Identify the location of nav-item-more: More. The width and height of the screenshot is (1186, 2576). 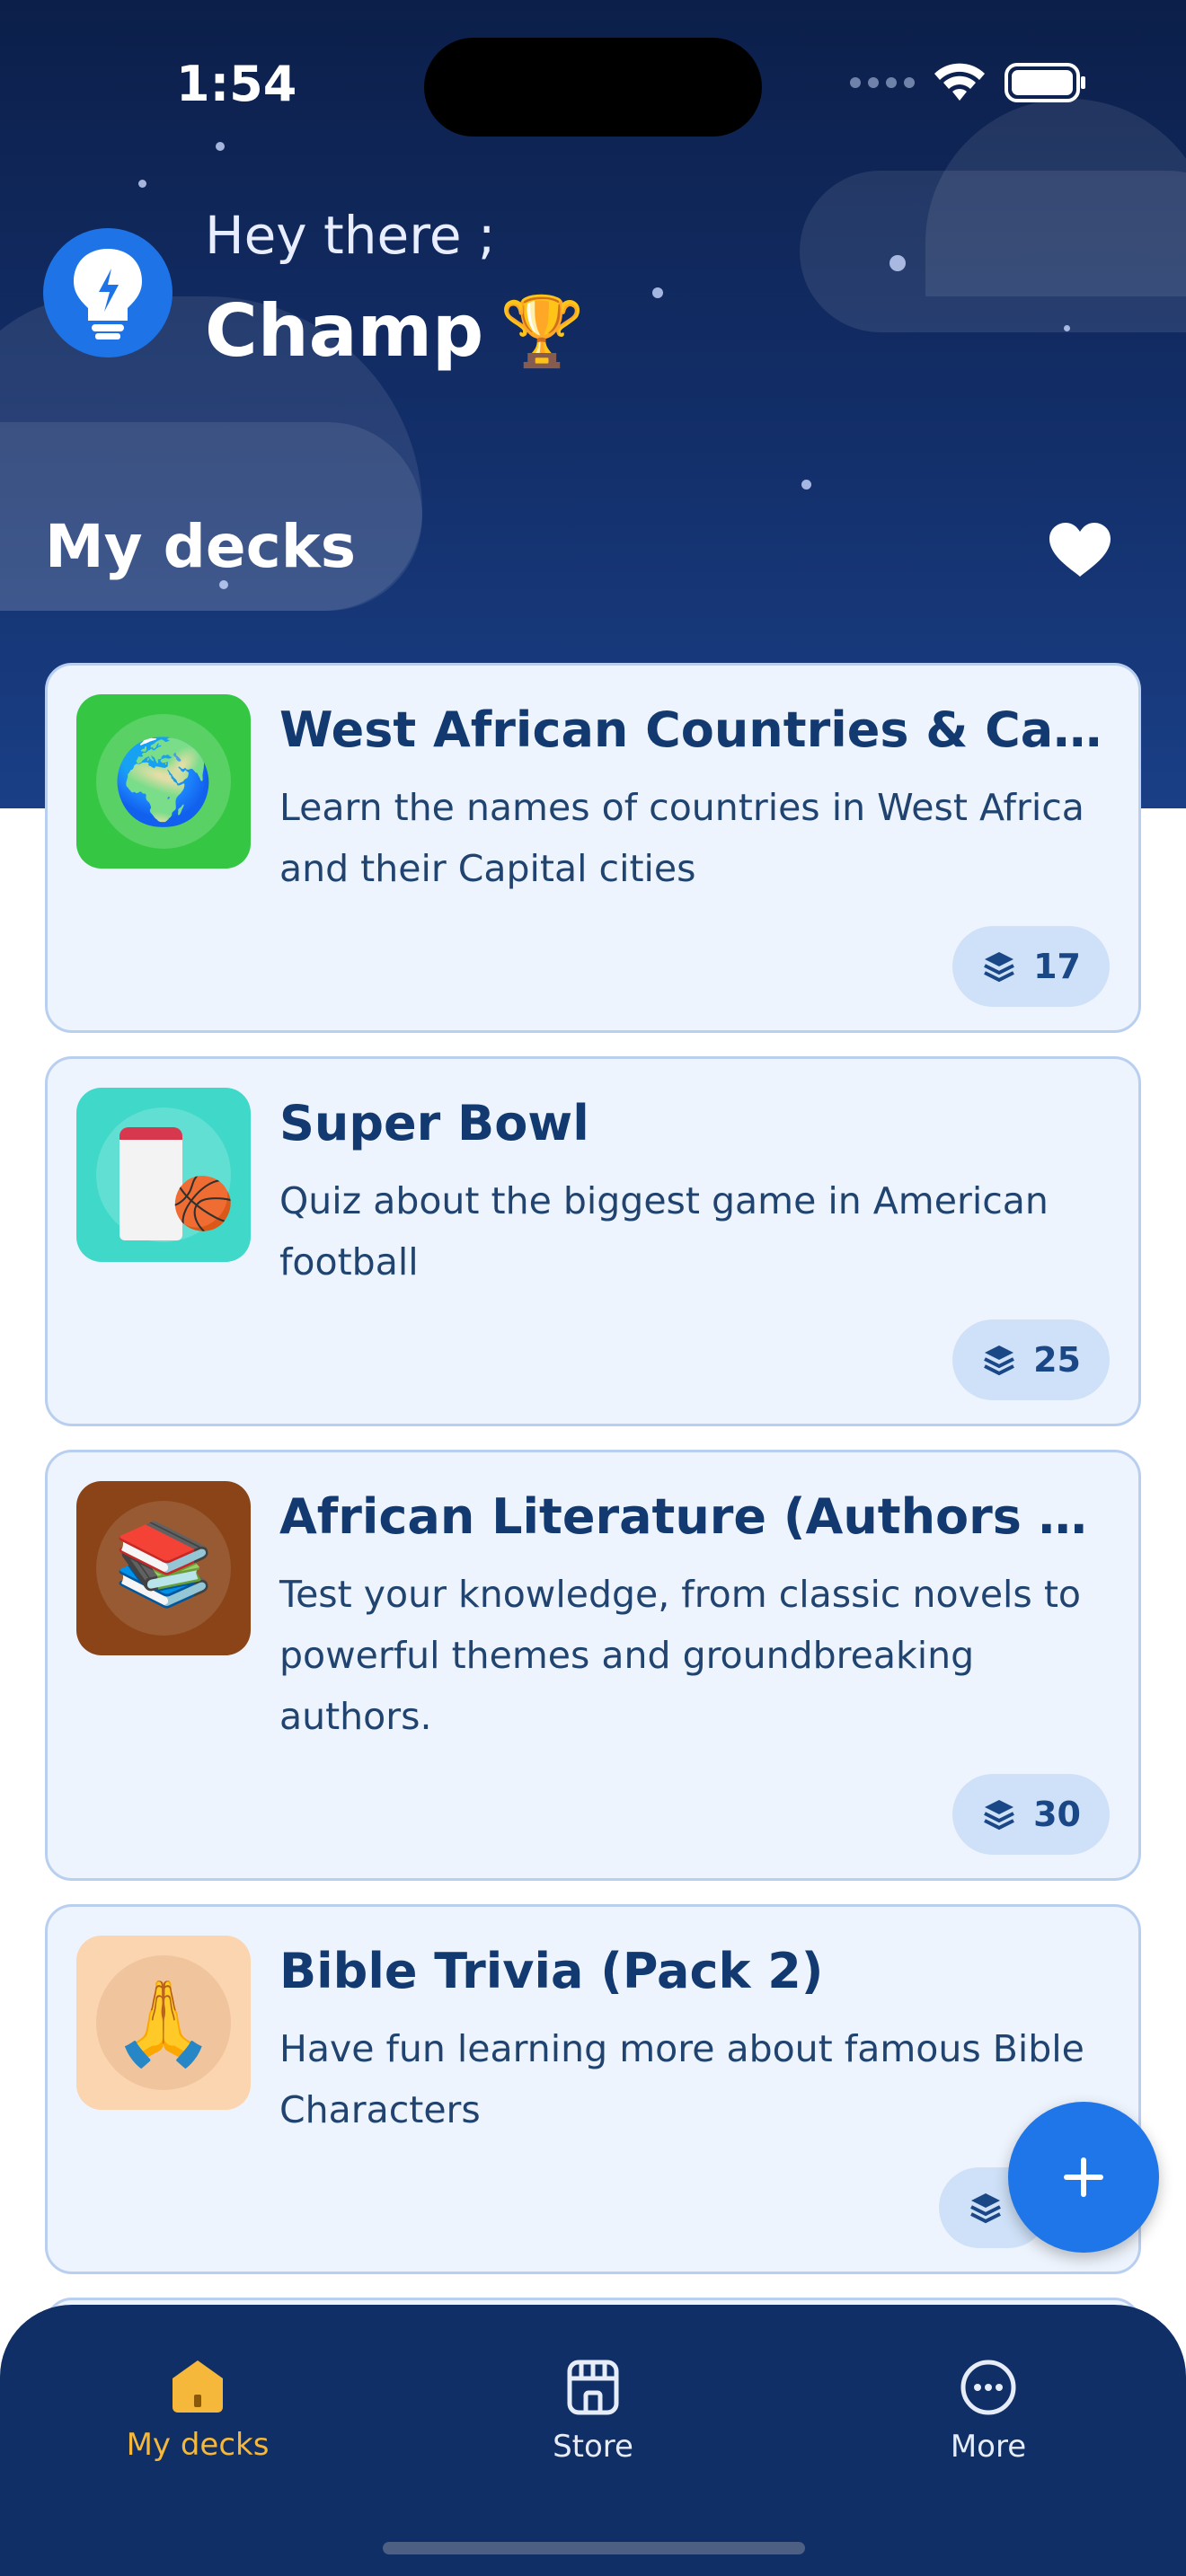
(988, 2412).